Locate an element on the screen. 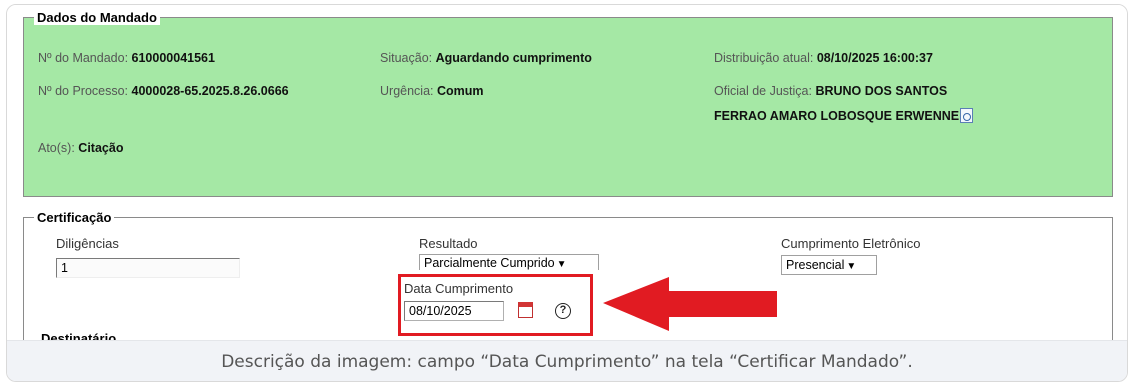 This screenshot has width=1134, height=387. resultado-selected-value: Parcialmente Cumprido is located at coordinates (489, 263).